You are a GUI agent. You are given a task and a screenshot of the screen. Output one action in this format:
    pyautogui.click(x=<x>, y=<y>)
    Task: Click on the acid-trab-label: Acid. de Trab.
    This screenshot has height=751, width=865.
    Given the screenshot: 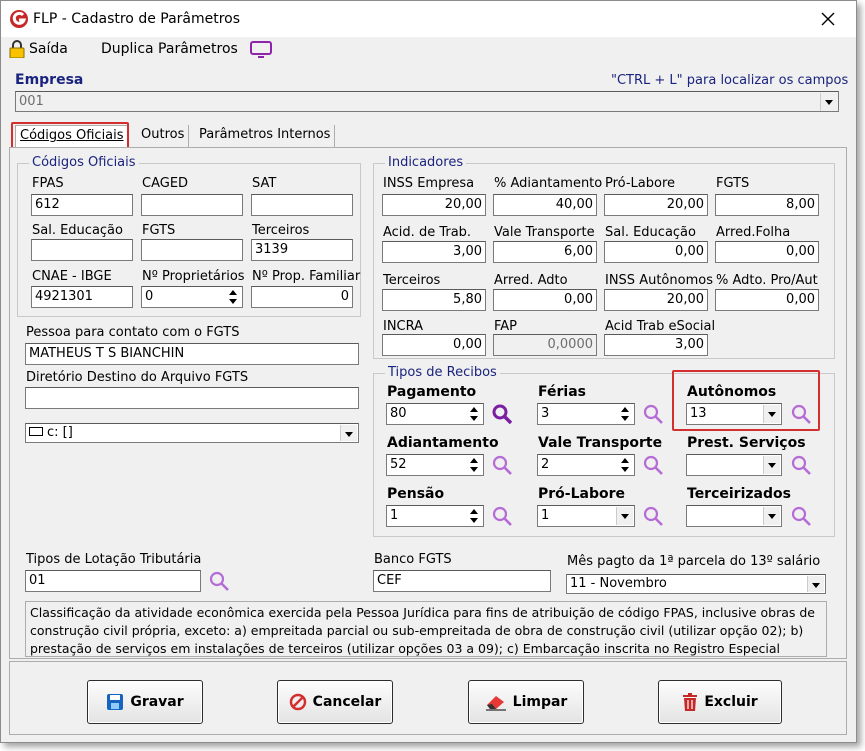 What is the action you would take?
    pyautogui.click(x=427, y=232)
    